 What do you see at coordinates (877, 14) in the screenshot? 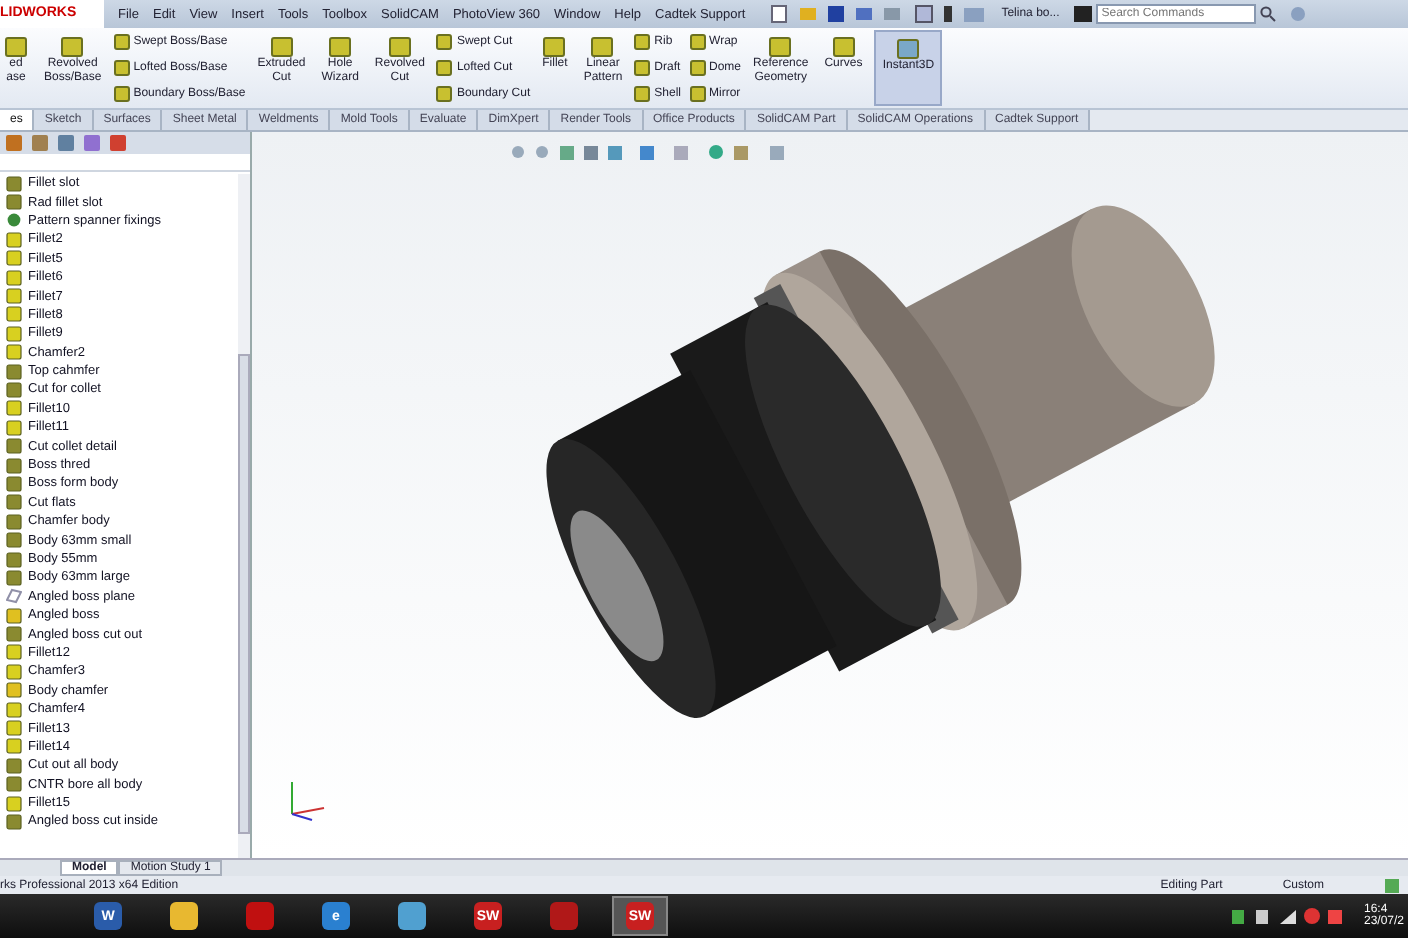
I see `quick-access-toolbar-icons` at bounding box center [877, 14].